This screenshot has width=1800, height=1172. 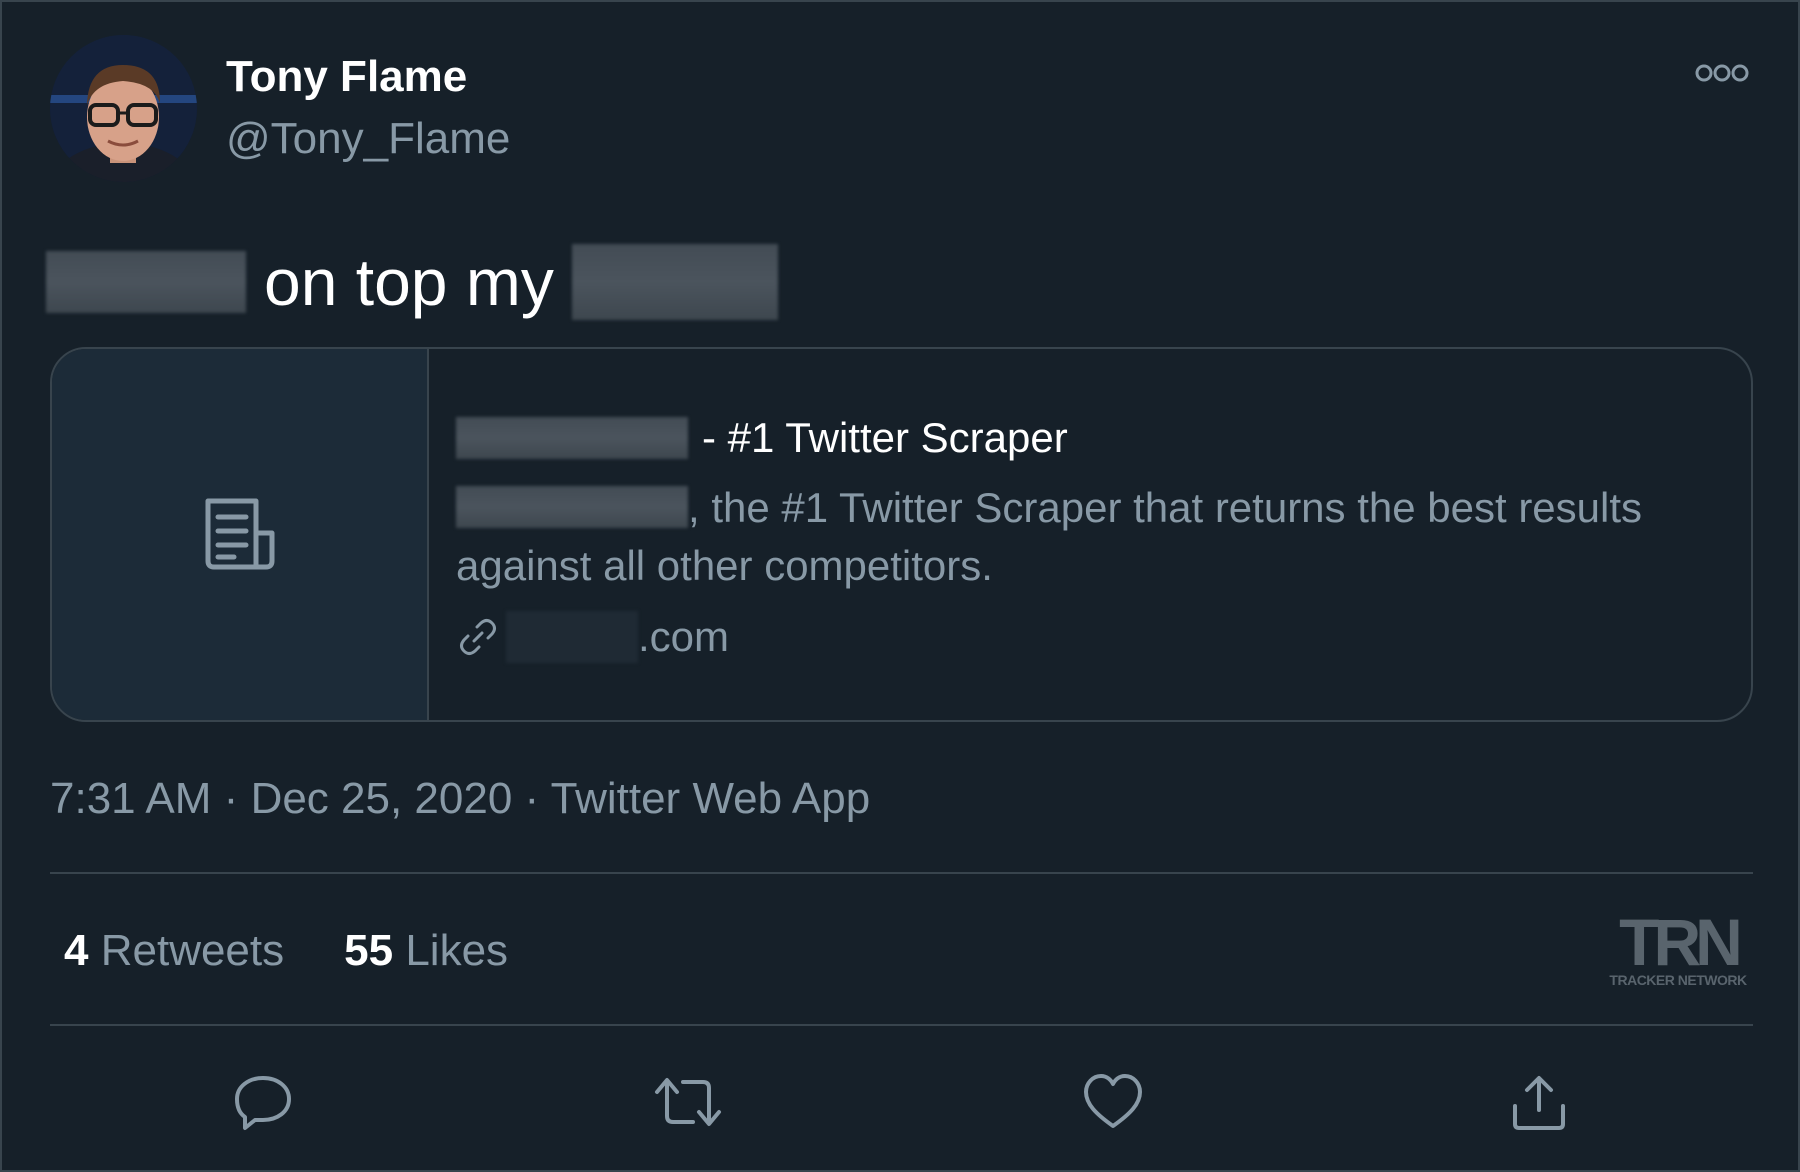 I want to click on tweet-source: Twitter Web App, so click(x=711, y=798).